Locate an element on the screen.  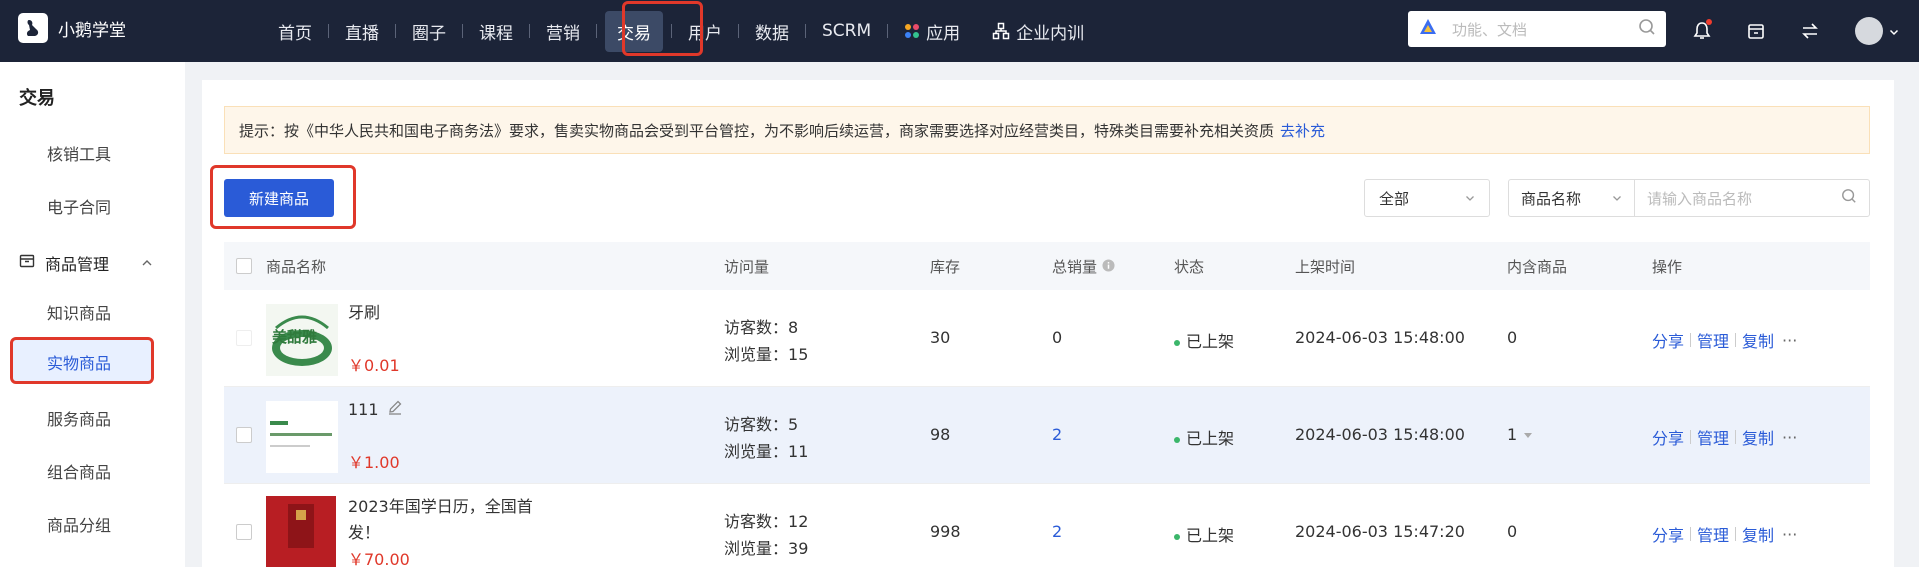
org-chart-icon is located at coordinates (1001, 31).